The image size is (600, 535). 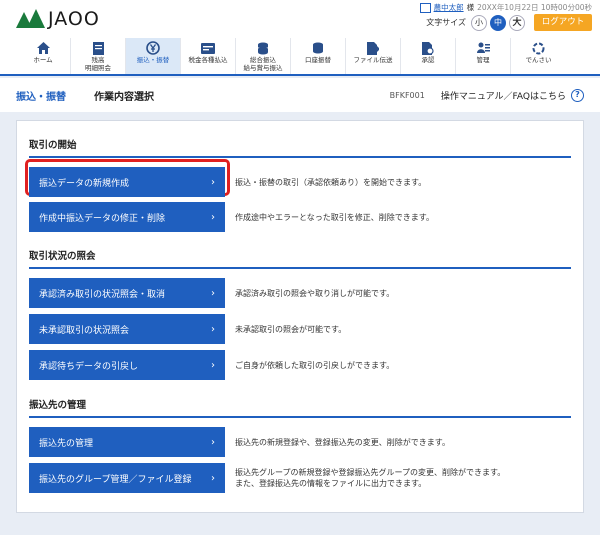 I want to click on nav-label: 残高 明細照会, so click(x=98, y=64).